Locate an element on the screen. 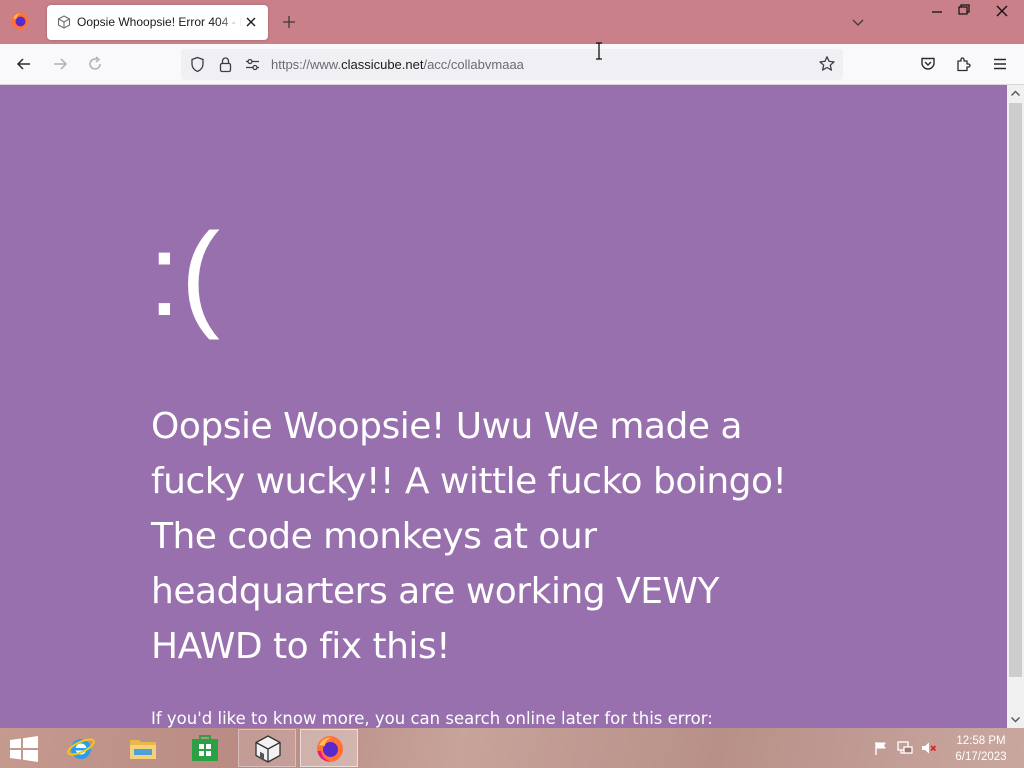 The image size is (1024, 768). file-explorer-icon is located at coordinates (143, 749).